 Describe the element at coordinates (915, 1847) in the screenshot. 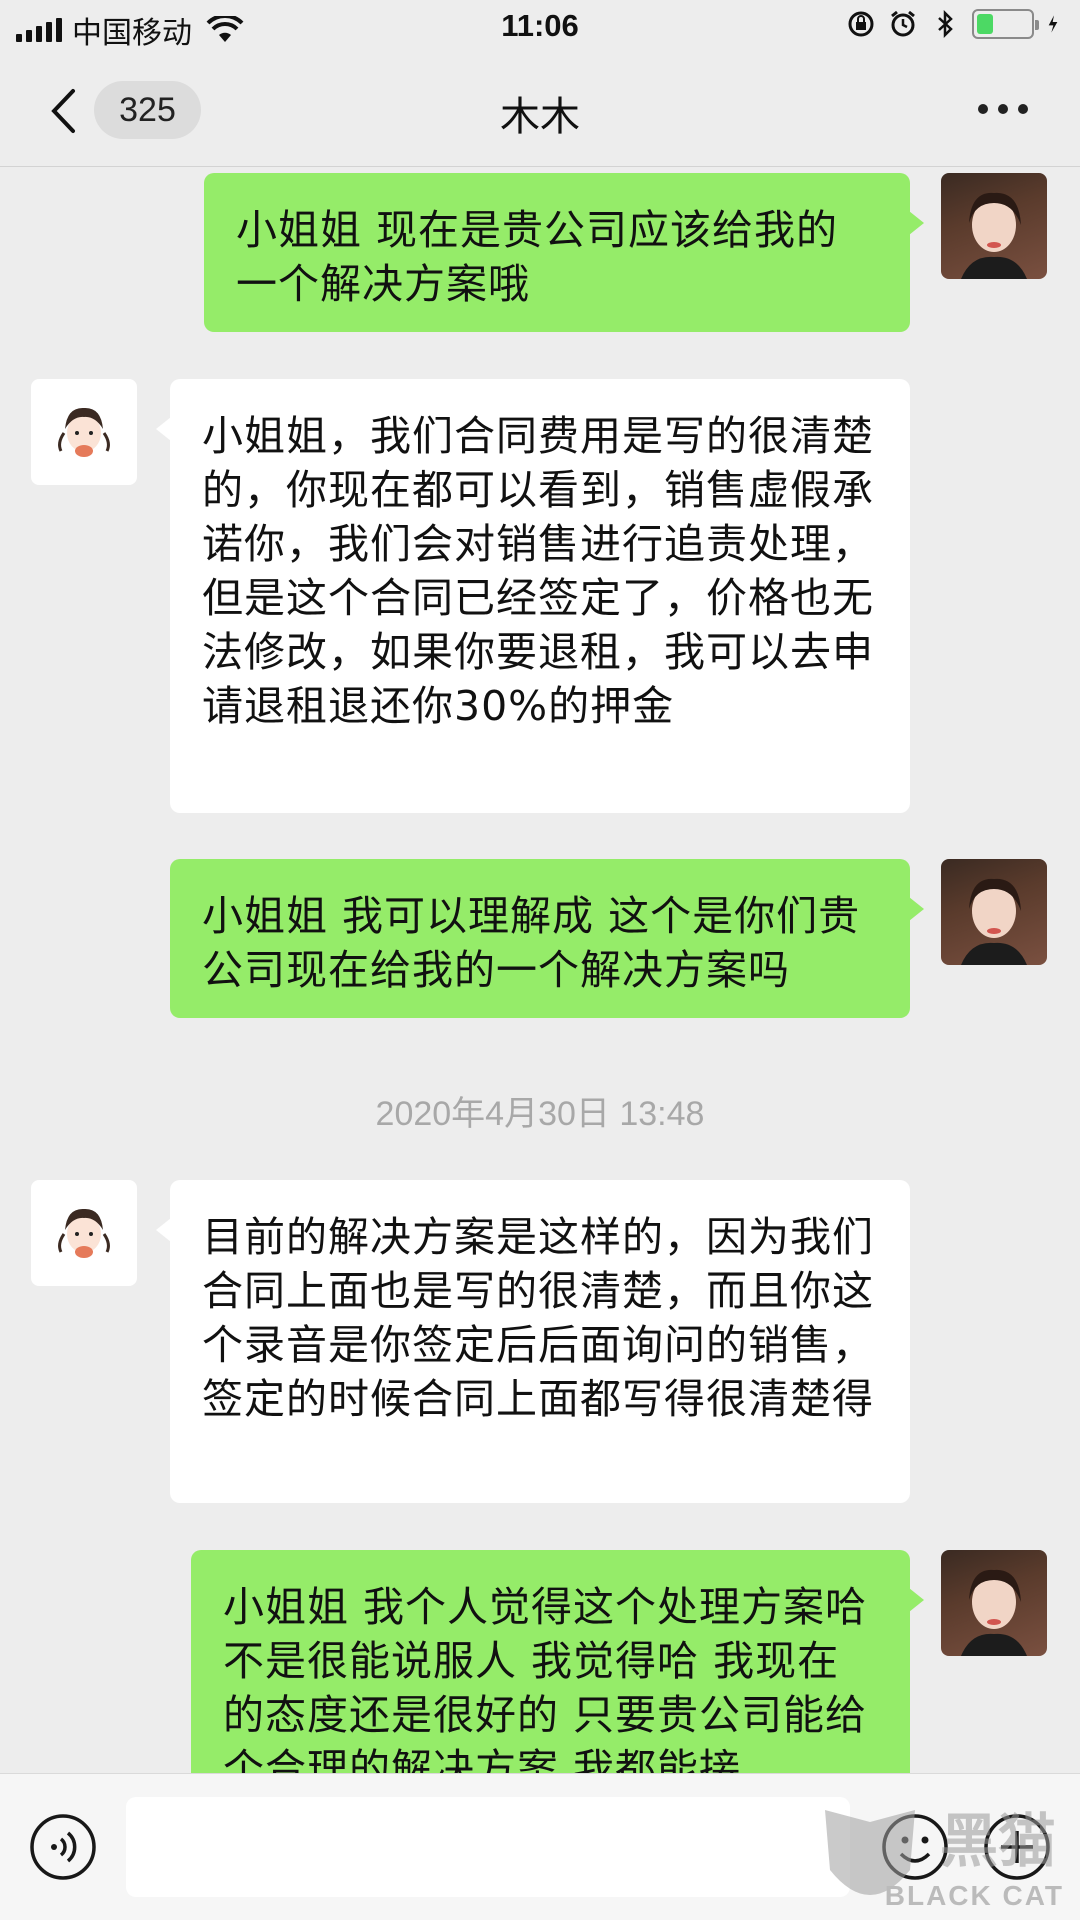

I see `emoji-icon` at that location.